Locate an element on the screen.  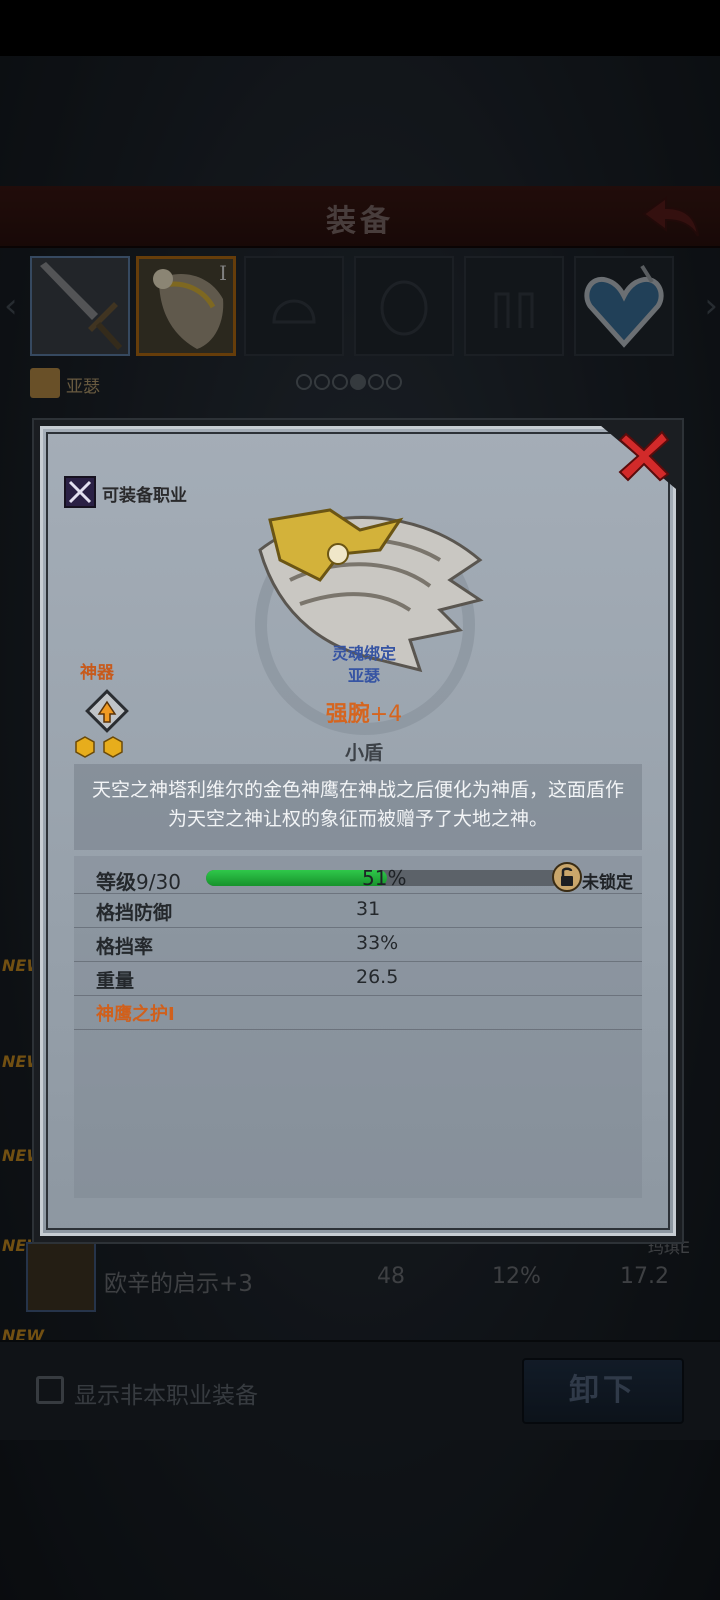
stat-row: 重量 26.5 is located at coordinates (358, 979).